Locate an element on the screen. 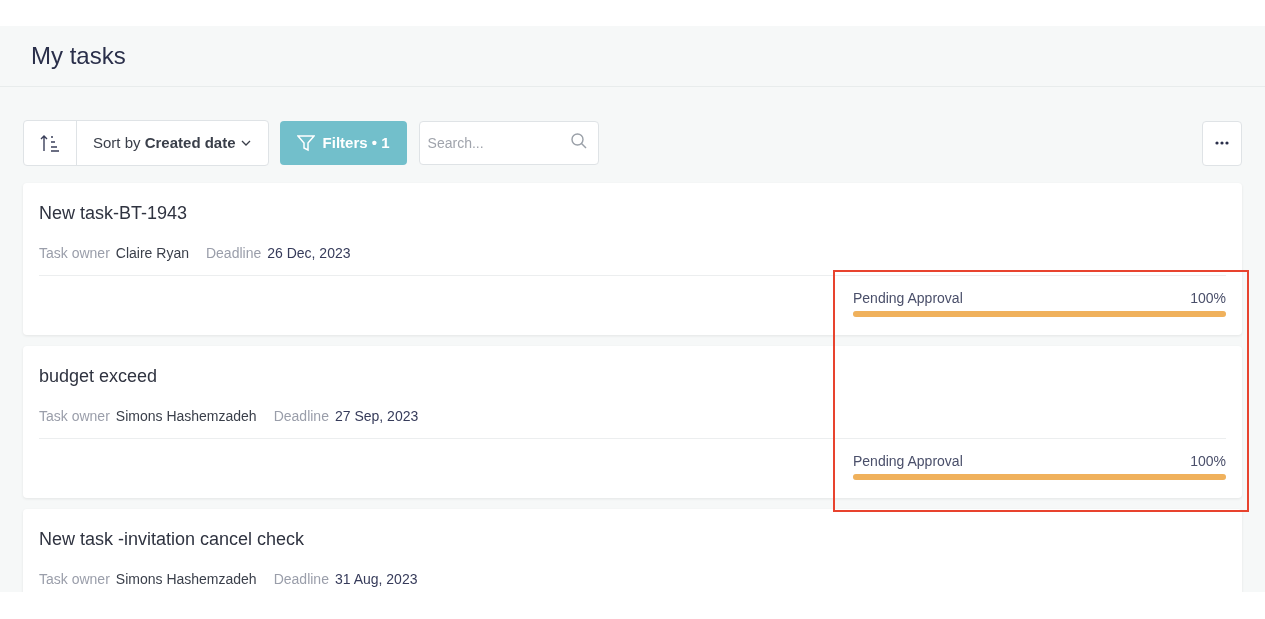 Image resolution: width=1265 pixels, height=619 pixels. deadline-date: 26 Dec, 2023 is located at coordinates (309, 253).